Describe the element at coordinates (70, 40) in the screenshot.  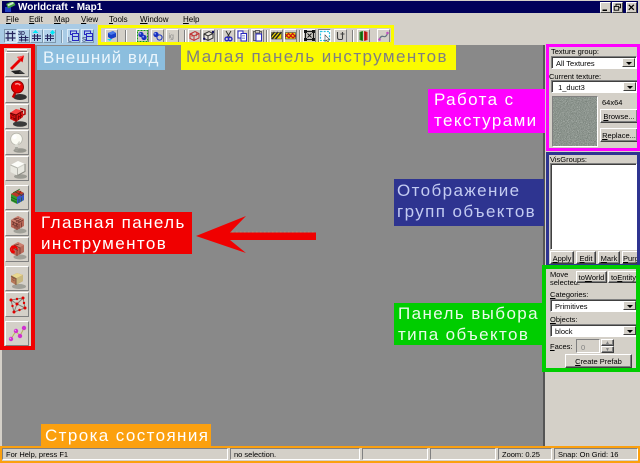
I see `svg-text: L` at that location.